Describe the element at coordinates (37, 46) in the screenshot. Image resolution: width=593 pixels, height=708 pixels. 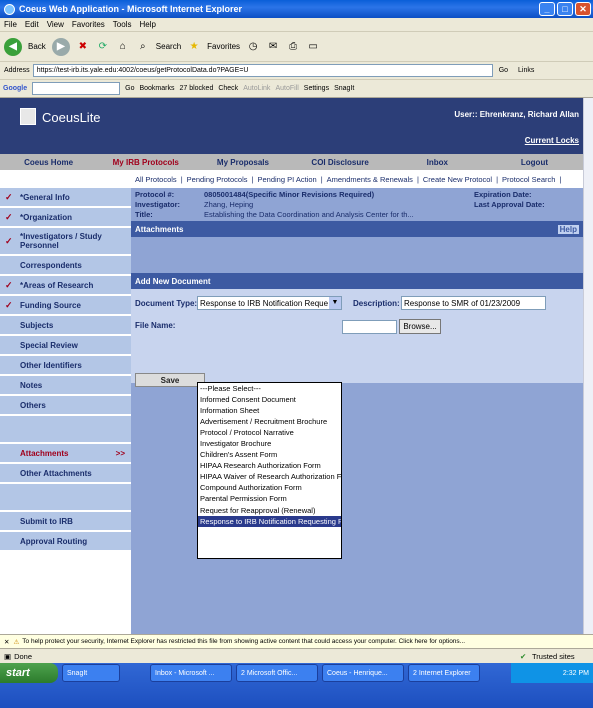
I see `back-button: Back` at that location.